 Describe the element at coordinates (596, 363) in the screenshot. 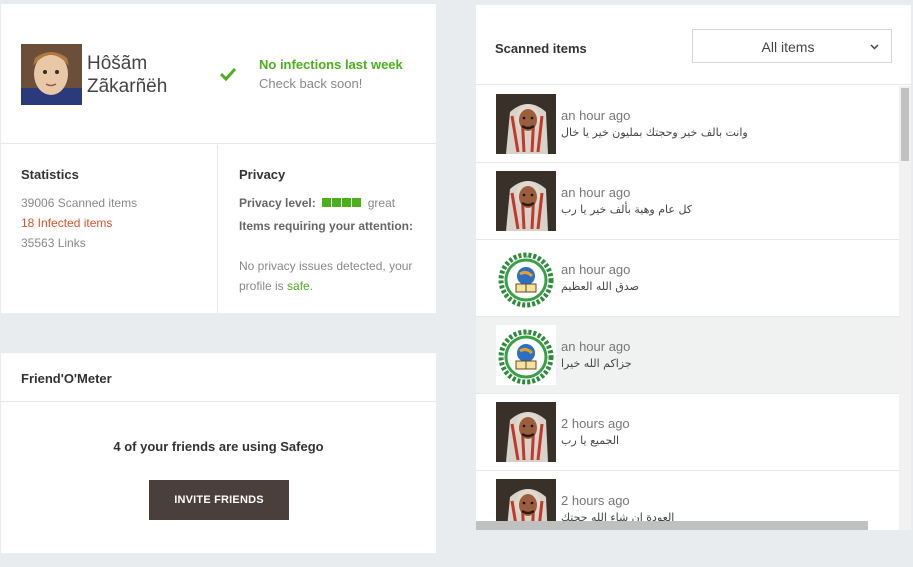

I see `item-text: جزاكم الله خيرا` at that location.